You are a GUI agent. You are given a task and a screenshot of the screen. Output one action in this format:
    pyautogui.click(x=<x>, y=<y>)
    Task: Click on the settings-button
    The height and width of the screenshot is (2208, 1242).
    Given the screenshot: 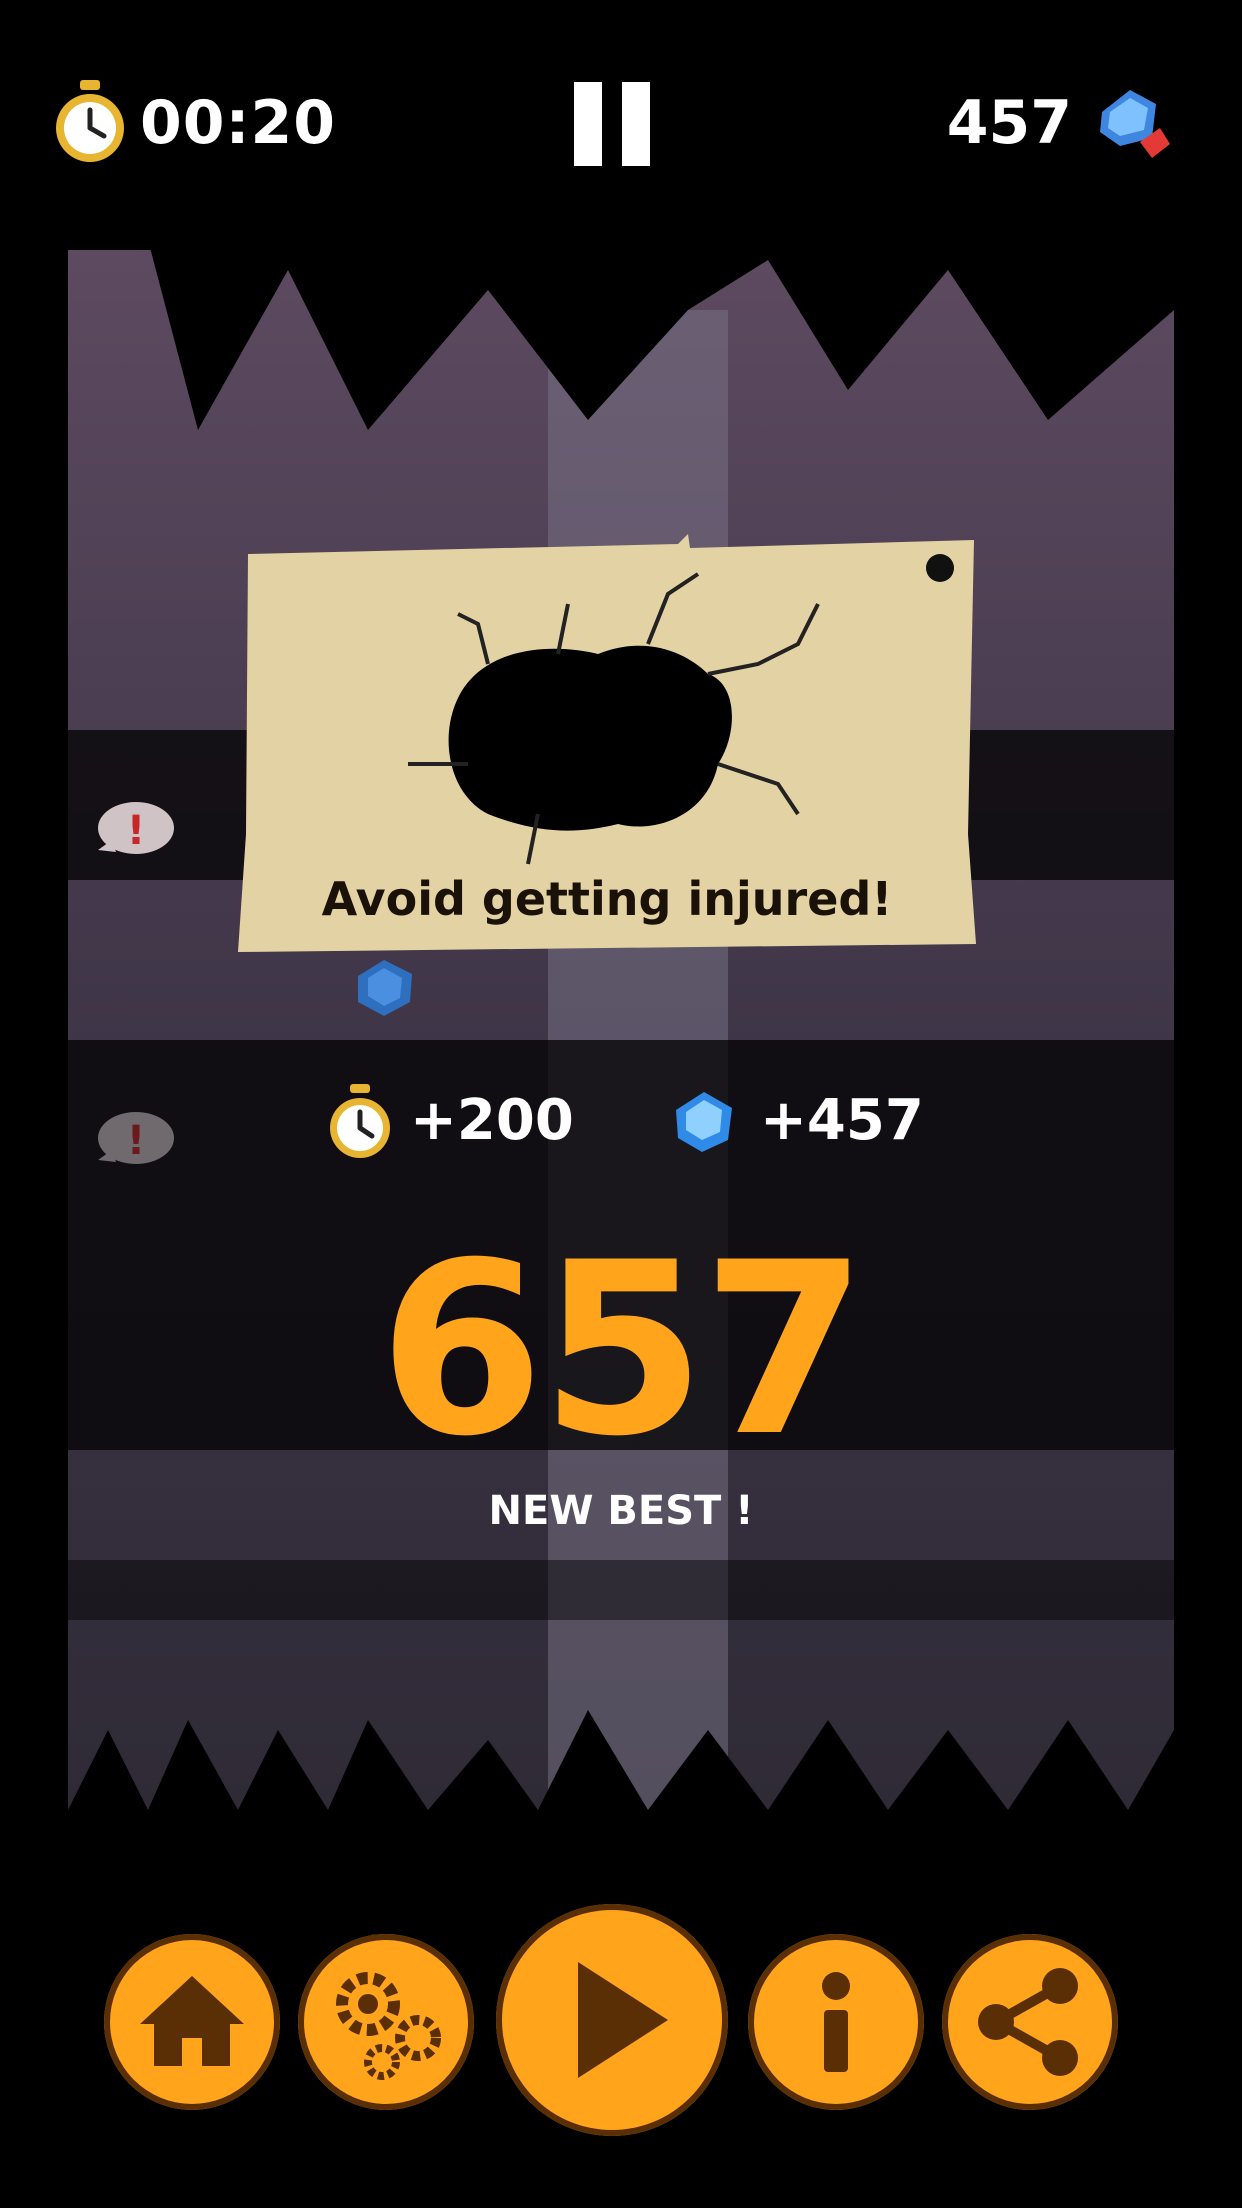 What is the action you would take?
    pyautogui.click(x=386, y=2022)
    